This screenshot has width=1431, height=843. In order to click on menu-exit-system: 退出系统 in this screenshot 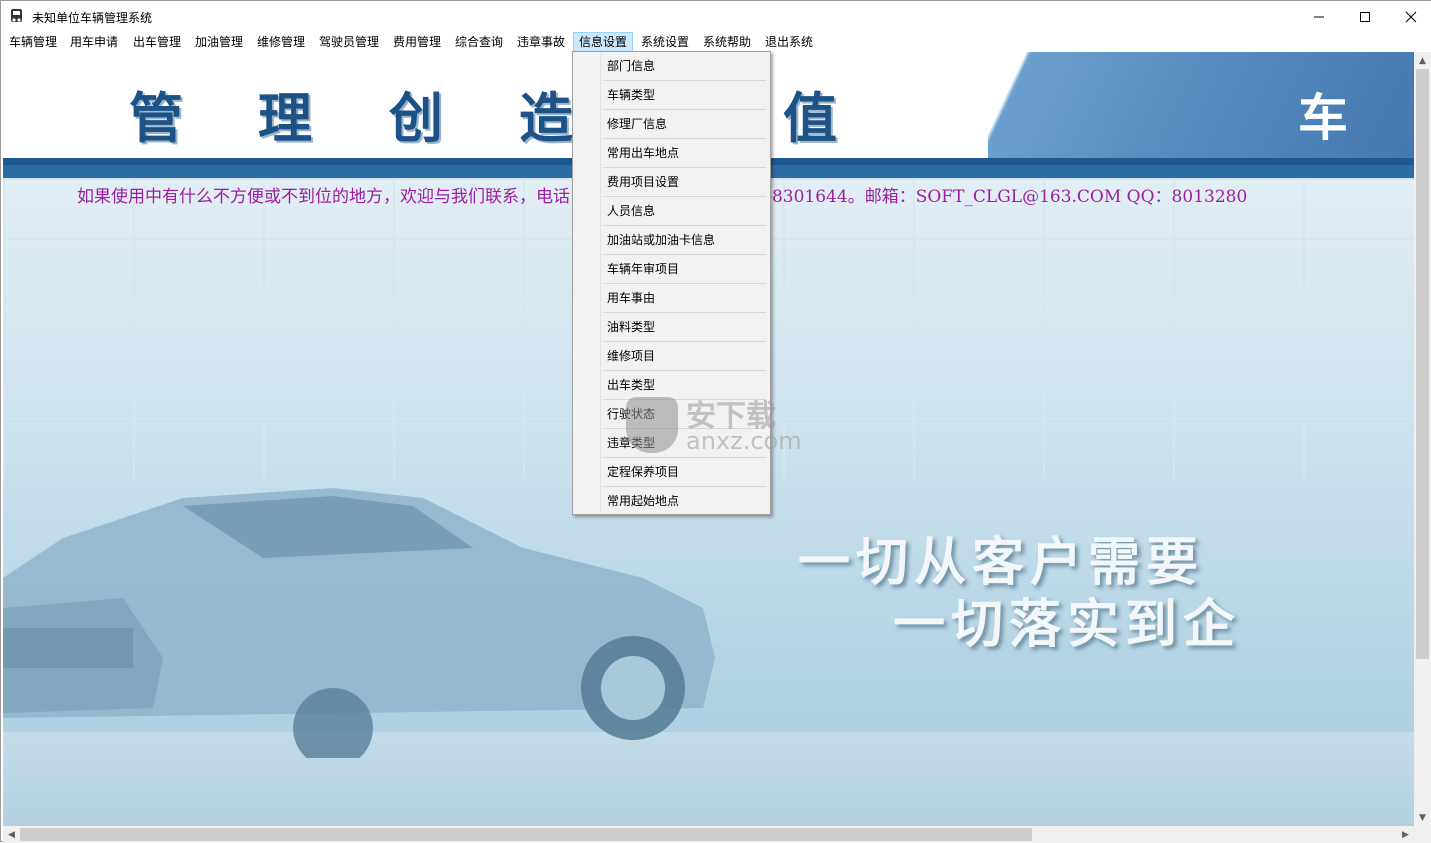, I will do `click(789, 42)`.